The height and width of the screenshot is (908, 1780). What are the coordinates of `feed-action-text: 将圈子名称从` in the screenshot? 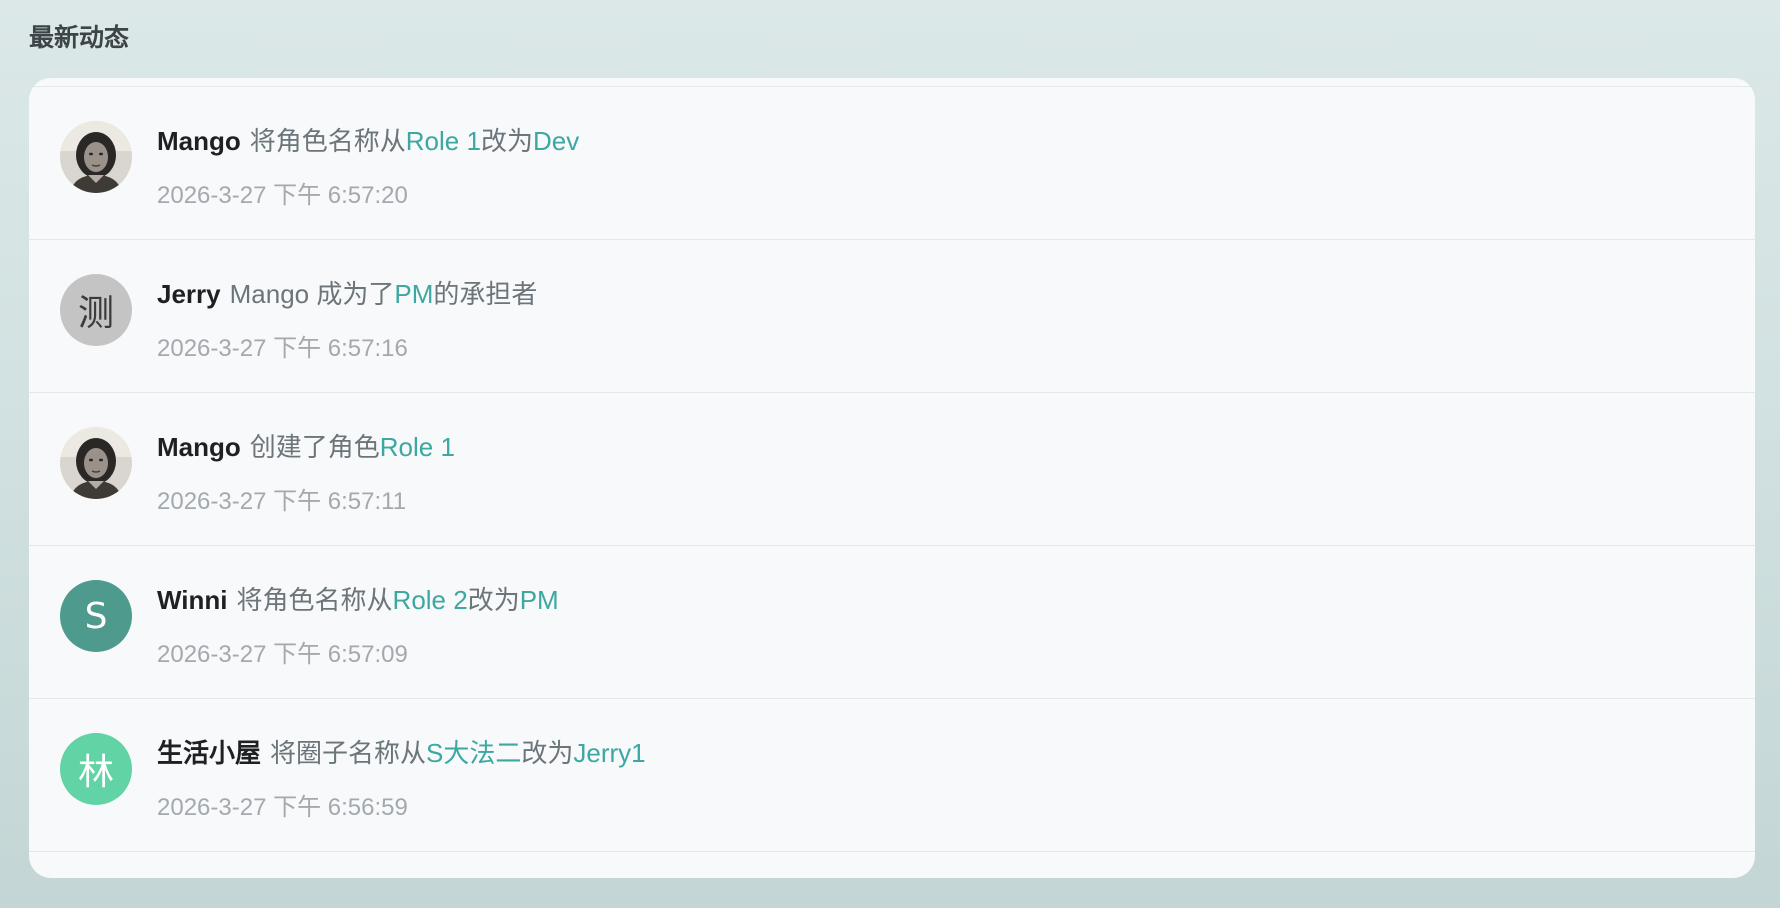 It's located at (348, 753).